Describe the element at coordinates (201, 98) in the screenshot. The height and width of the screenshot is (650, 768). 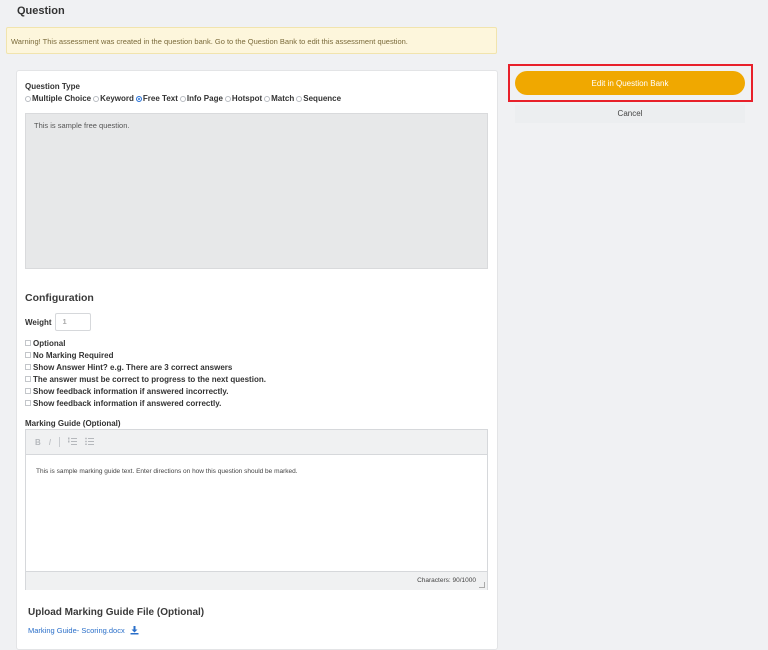
I see `radio-info-page: Info Page` at that location.